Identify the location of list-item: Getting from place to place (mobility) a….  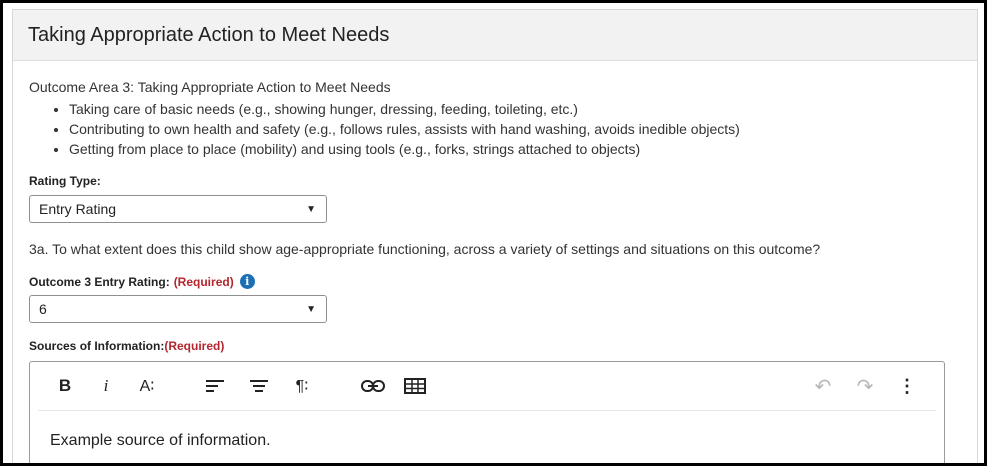
(515, 149).